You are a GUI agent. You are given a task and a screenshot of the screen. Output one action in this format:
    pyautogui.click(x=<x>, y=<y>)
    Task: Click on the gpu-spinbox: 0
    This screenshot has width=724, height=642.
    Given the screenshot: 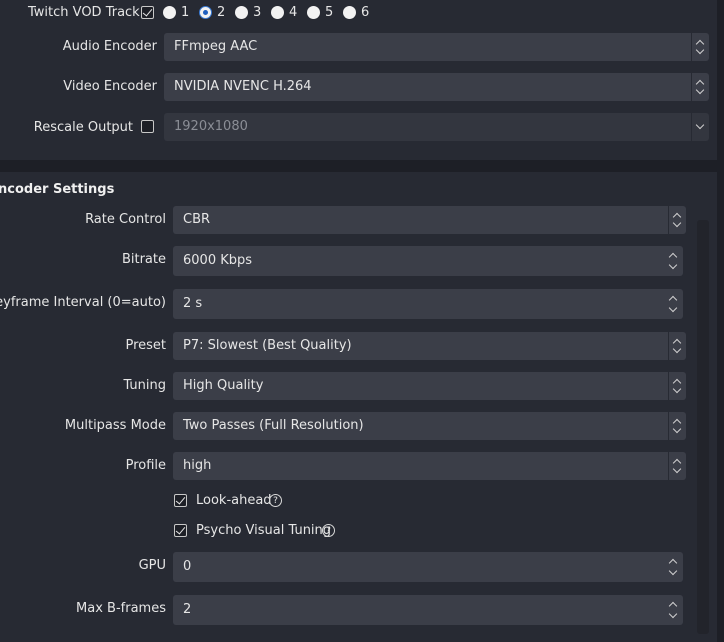 What is the action you would take?
    pyautogui.click(x=428, y=567)
    